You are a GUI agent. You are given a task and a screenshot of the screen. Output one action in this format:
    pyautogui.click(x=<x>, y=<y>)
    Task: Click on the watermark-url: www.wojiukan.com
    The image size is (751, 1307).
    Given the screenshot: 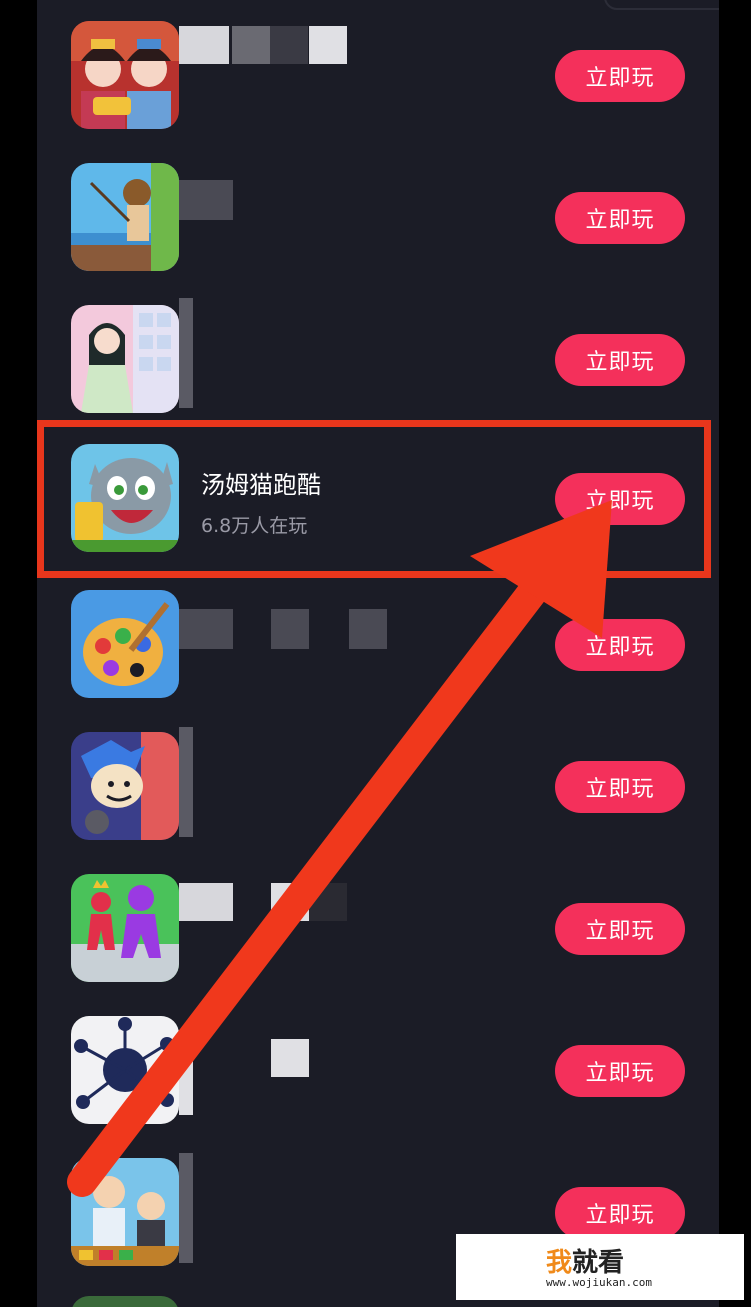 What is the action you would take?
    pyautogui.click(x=599, y=1282)
    